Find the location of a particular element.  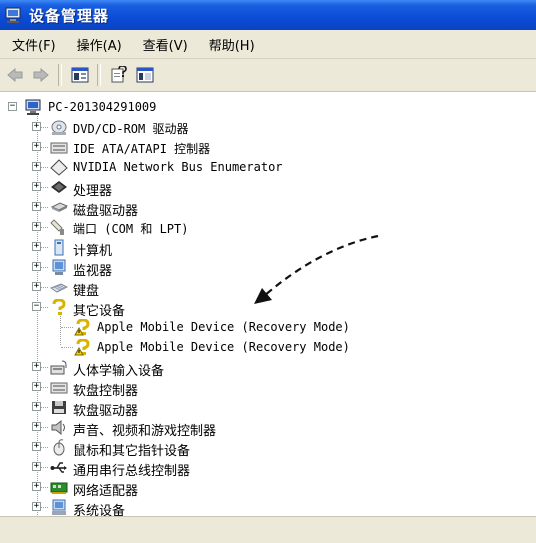

back-arrow-icon is located at coordinates (15, 75).